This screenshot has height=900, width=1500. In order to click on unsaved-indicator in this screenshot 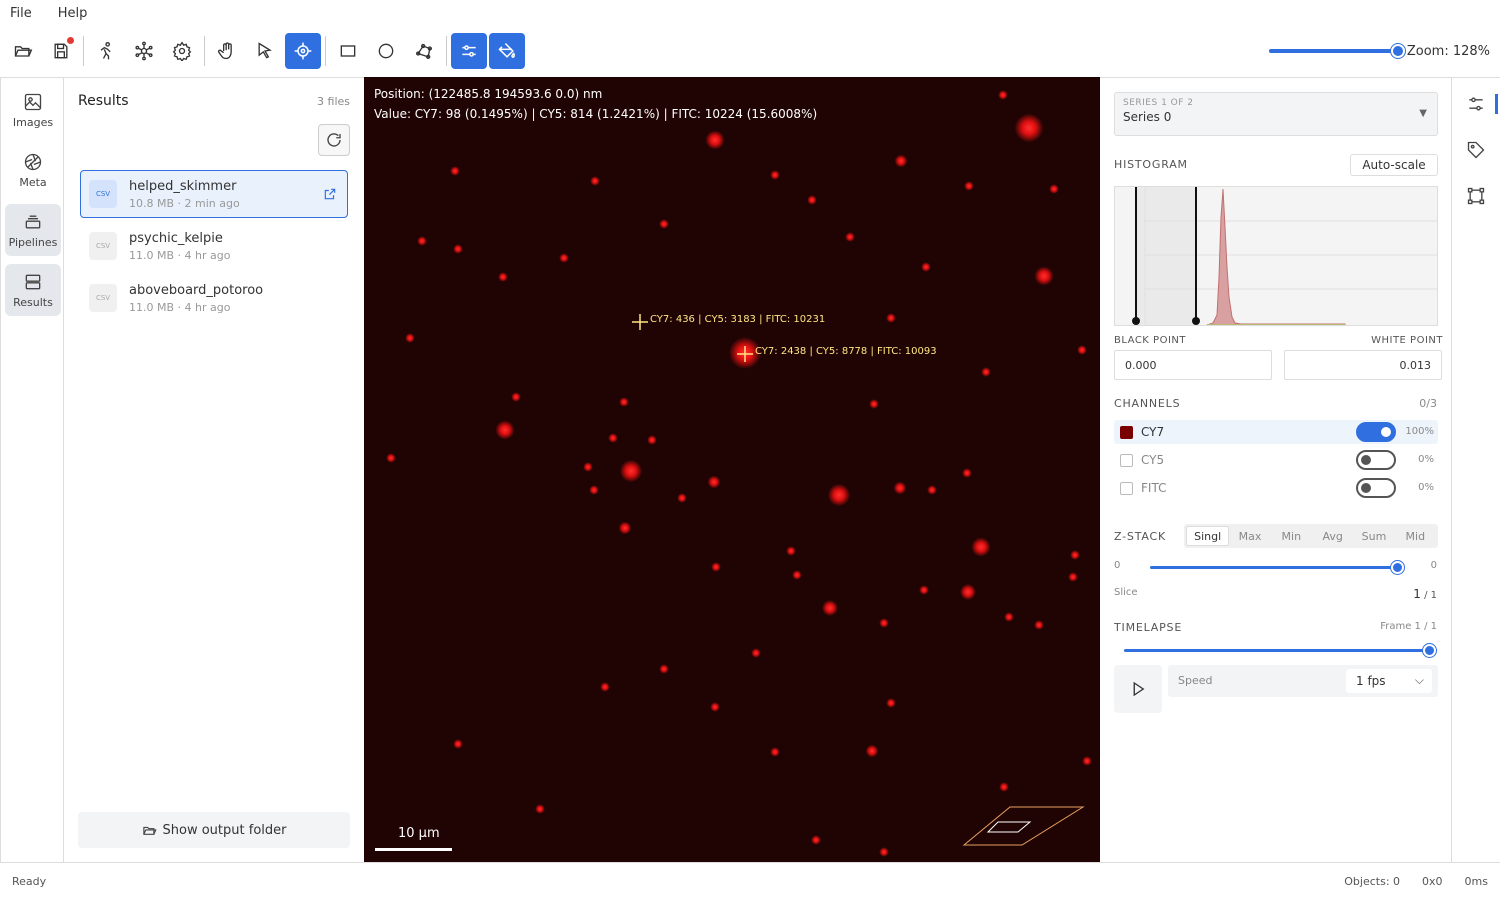, I will do `click(70, 40)`.